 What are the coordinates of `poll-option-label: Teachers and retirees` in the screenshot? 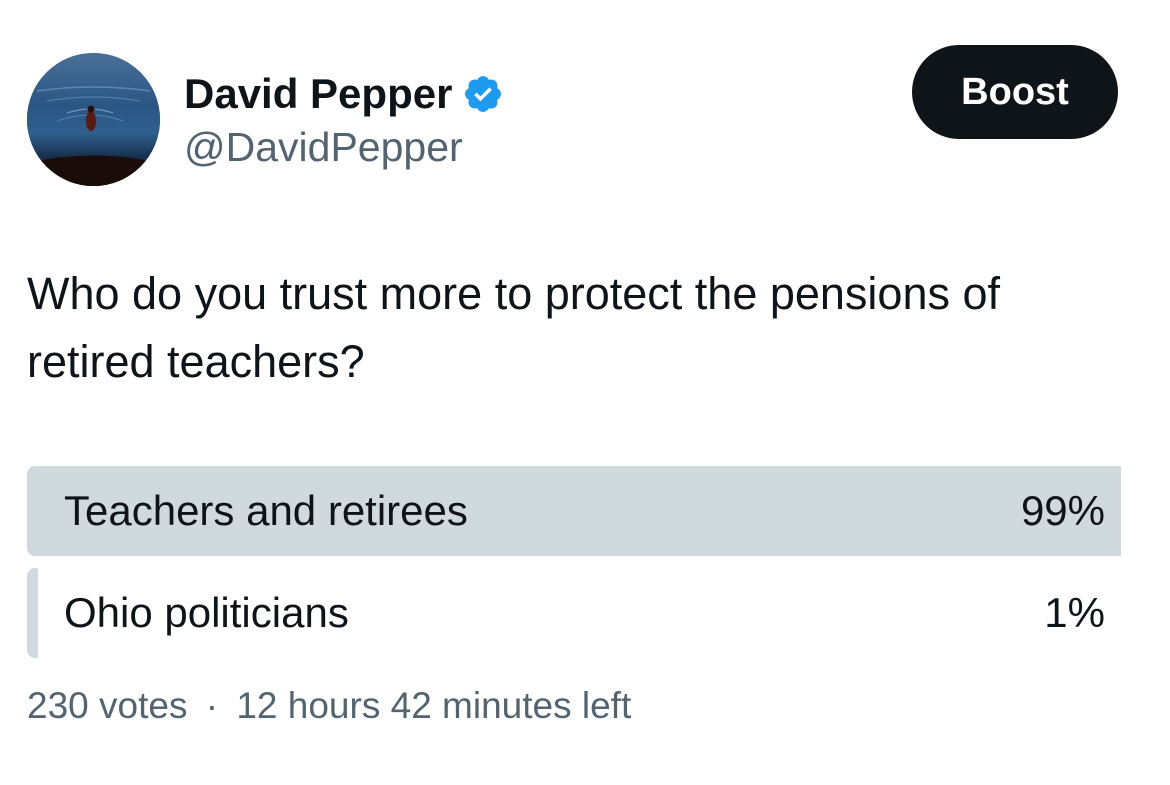 It's located at (266, 510).